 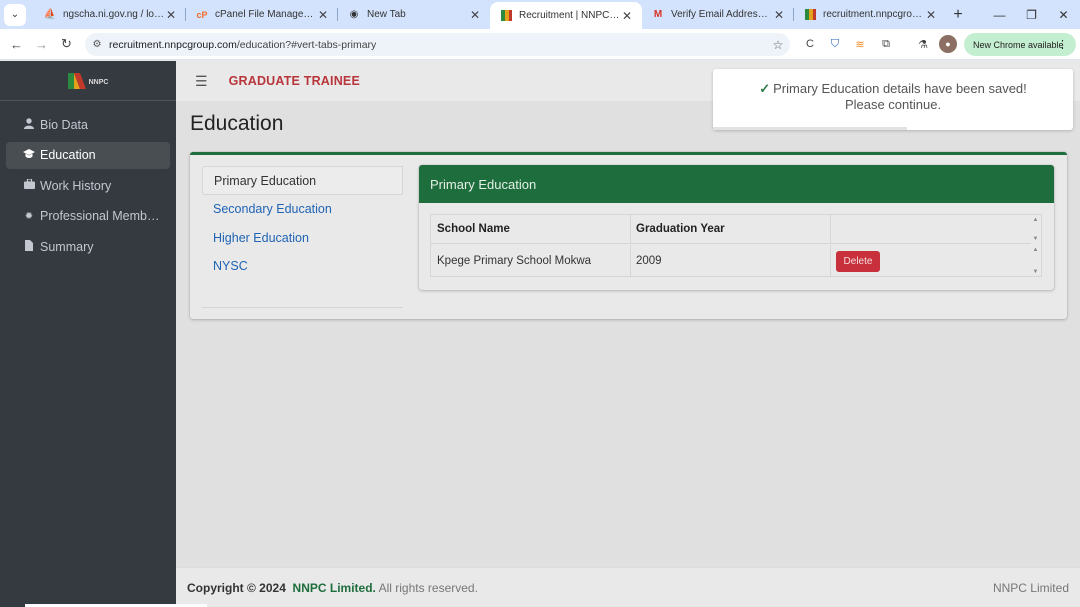 I want to click on back-arrow-icon: ←, so click(x=16, y=44).